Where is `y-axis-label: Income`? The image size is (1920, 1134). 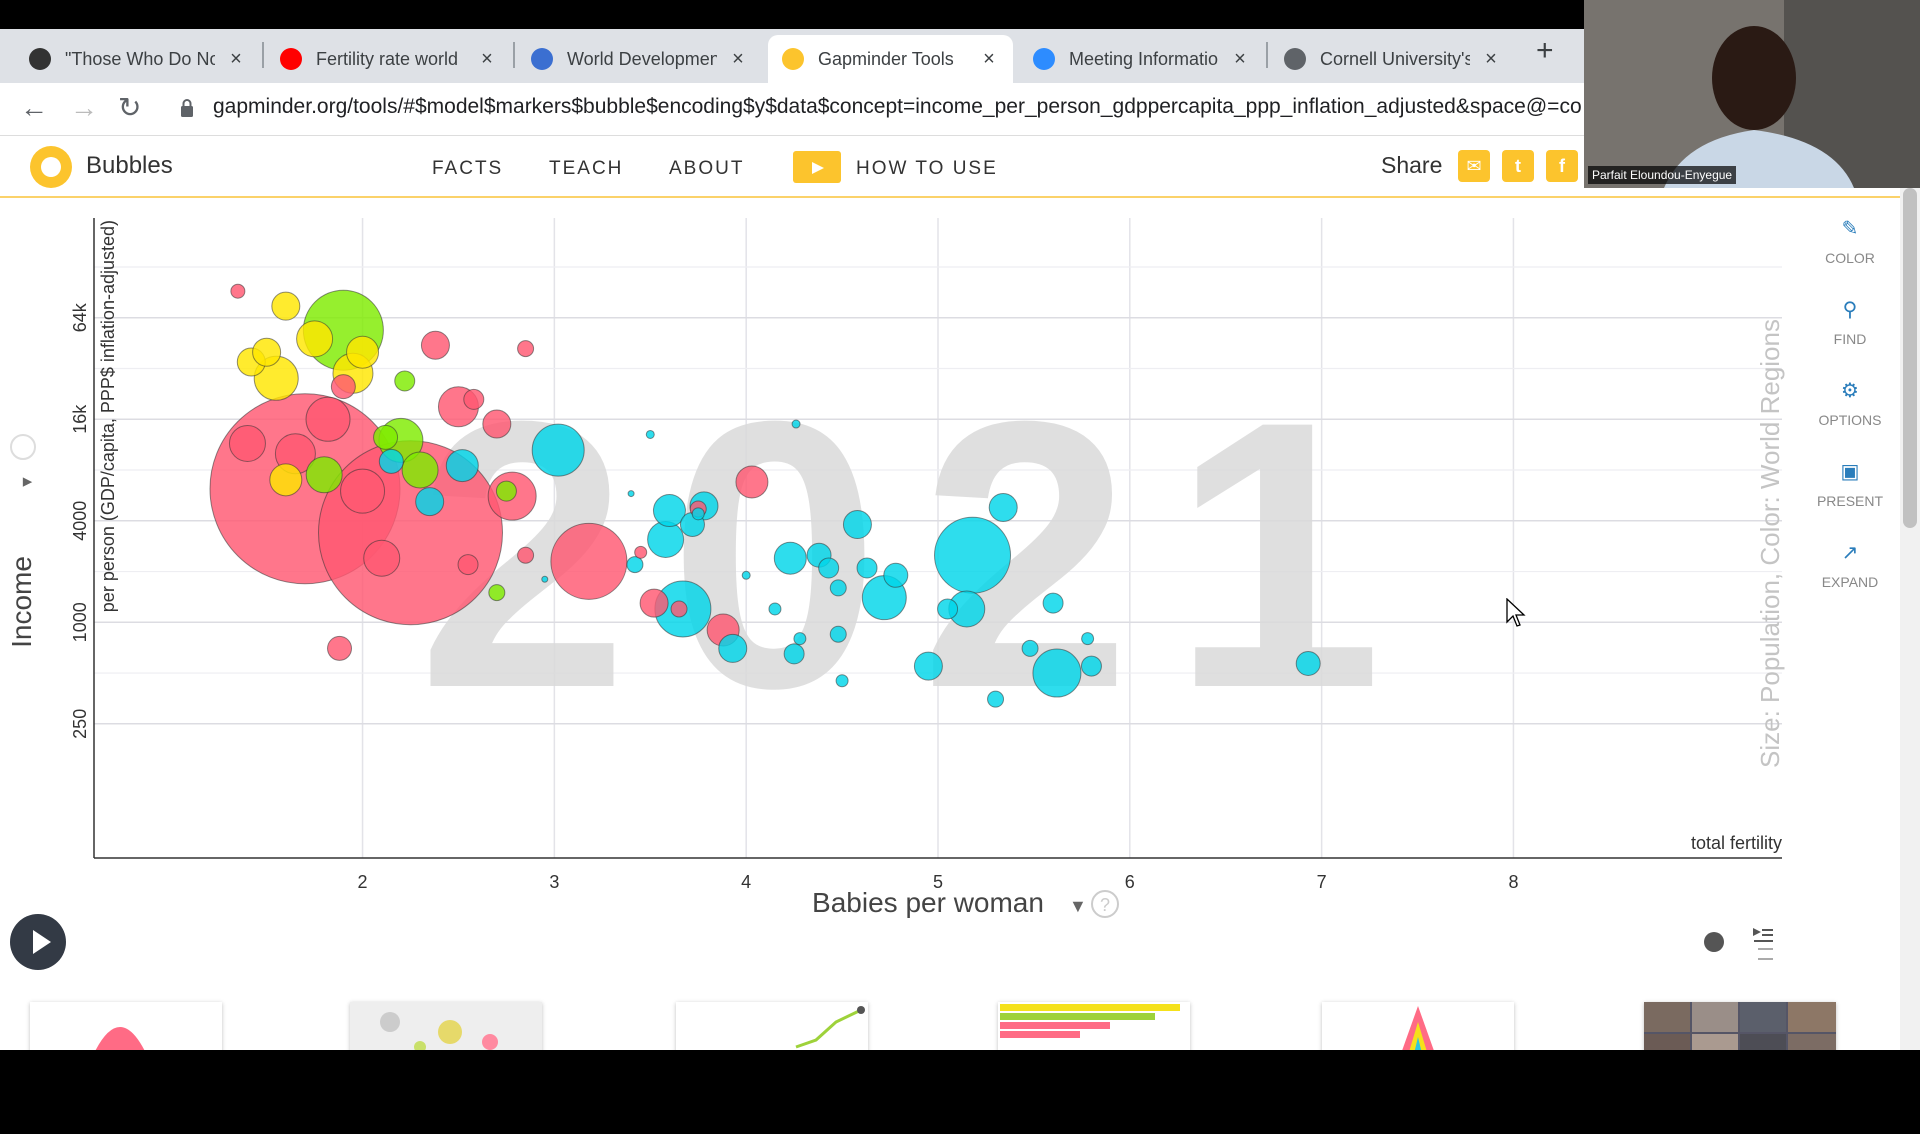
y-axis-label: Income is located at coordinates (21, 602).